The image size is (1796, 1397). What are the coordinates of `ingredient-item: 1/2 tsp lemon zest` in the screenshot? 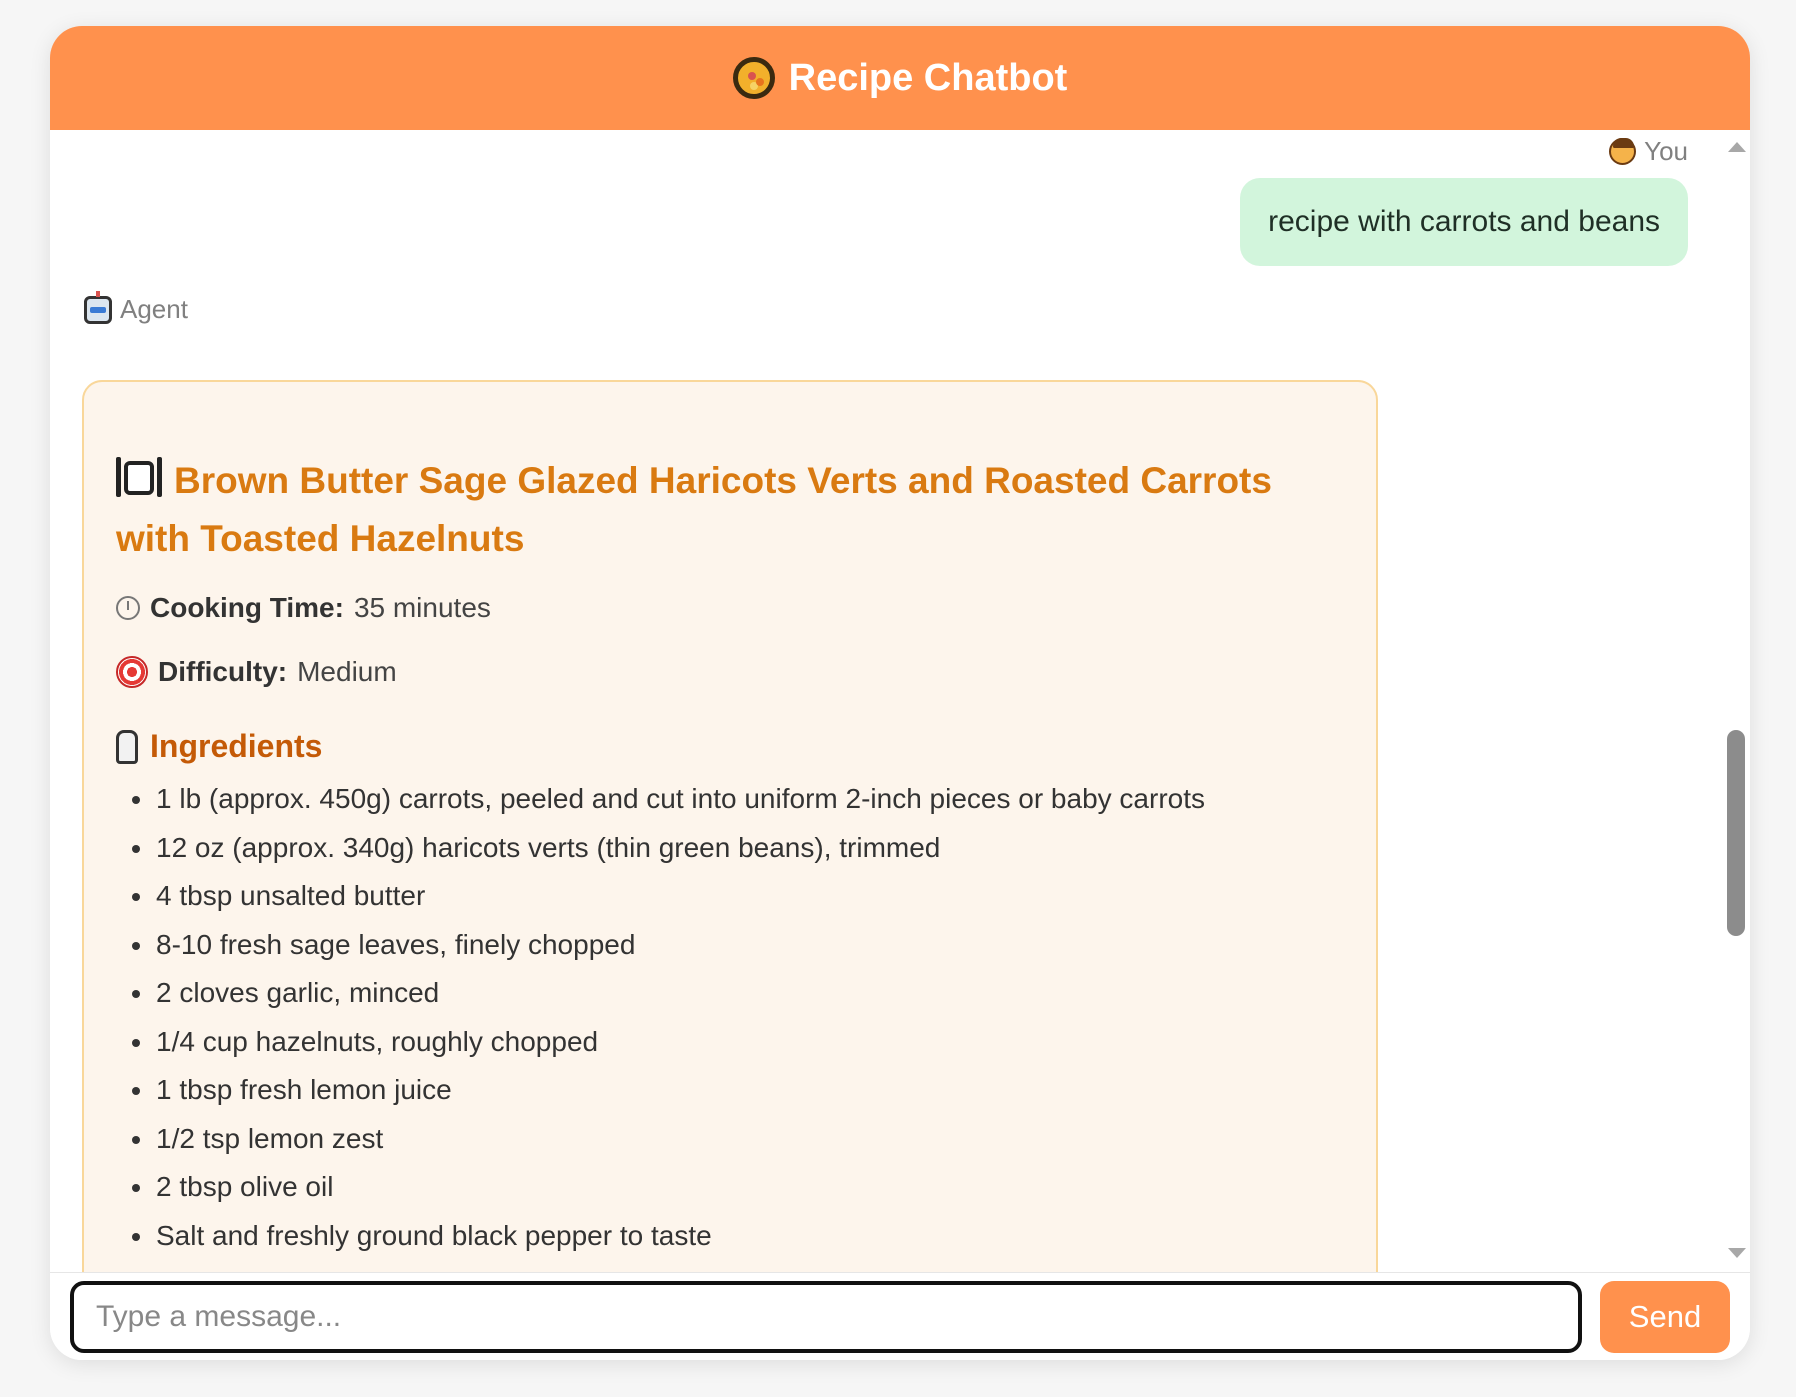 It's located at (738, 1139).